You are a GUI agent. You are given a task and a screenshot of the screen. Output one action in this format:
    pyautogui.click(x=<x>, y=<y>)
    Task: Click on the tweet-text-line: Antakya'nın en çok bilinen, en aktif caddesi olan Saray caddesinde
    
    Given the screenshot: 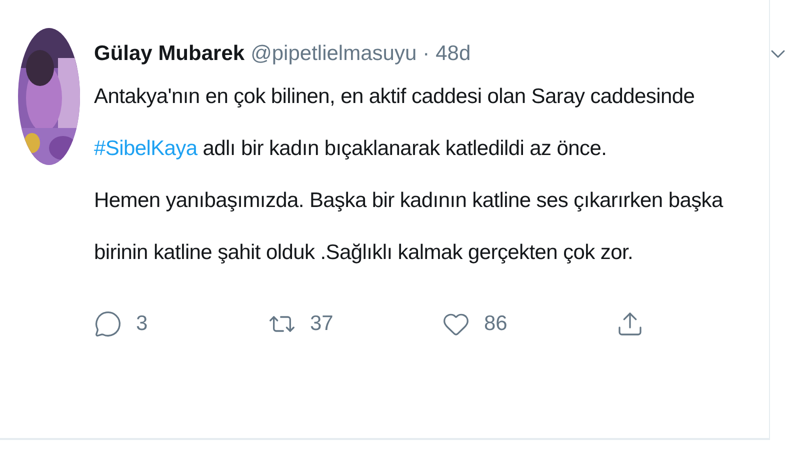 What is the action you would take?
    pyautogui.click(x=395, y=97)
    